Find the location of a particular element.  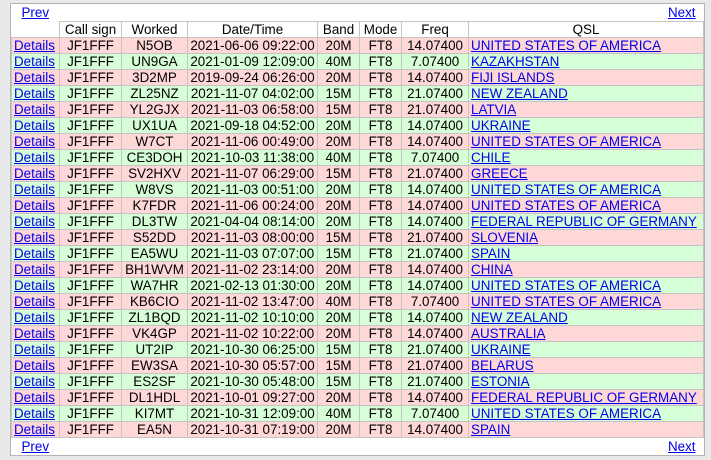

qsl-country-link: AUSTRALIA is located at coordinates (508, 334).